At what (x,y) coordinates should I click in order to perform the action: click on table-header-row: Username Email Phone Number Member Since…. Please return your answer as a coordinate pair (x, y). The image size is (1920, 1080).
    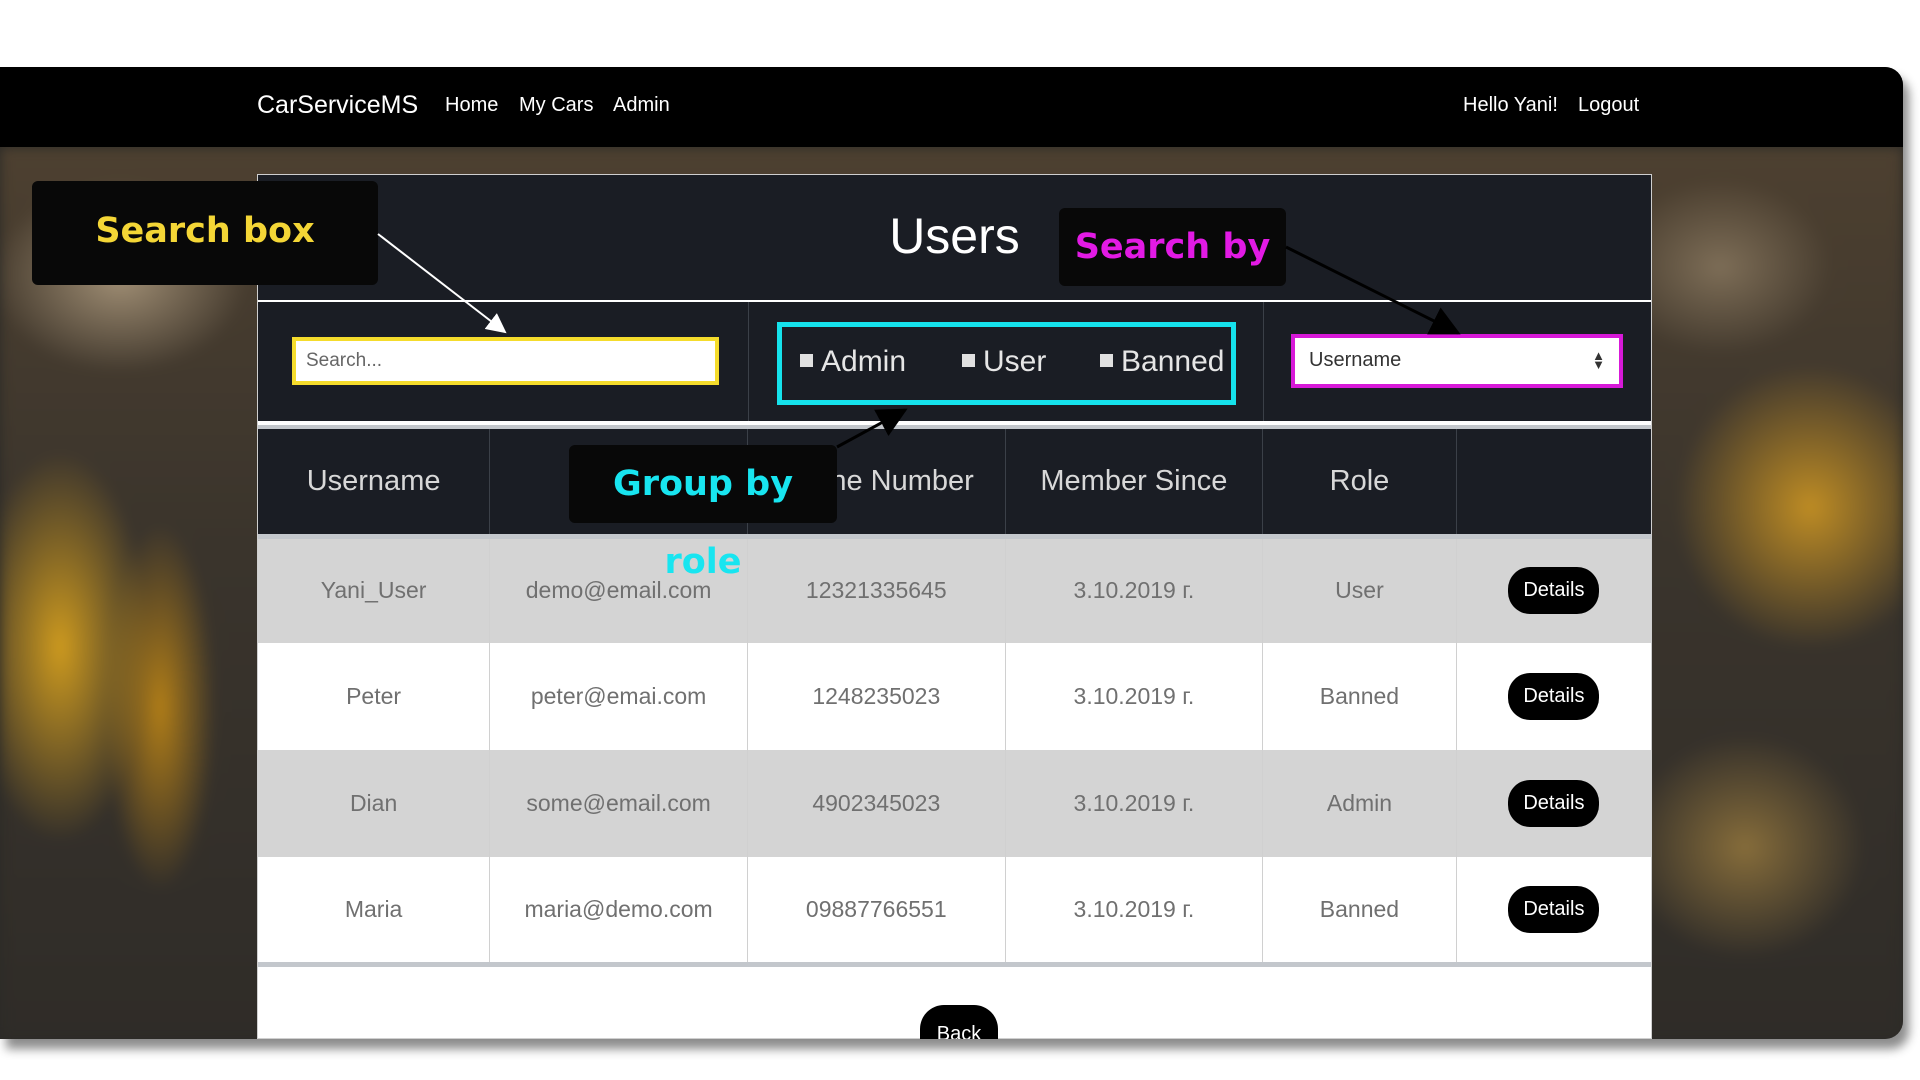
    Looking at the image, I should click on (954, 480).